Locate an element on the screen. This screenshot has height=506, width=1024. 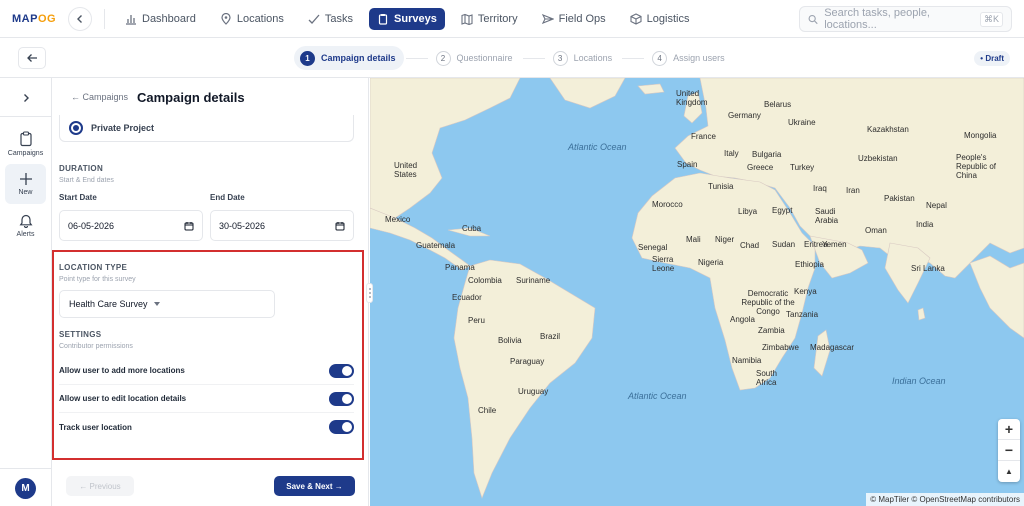
step-label: Questionnaire is located at coordinates (484, 58).